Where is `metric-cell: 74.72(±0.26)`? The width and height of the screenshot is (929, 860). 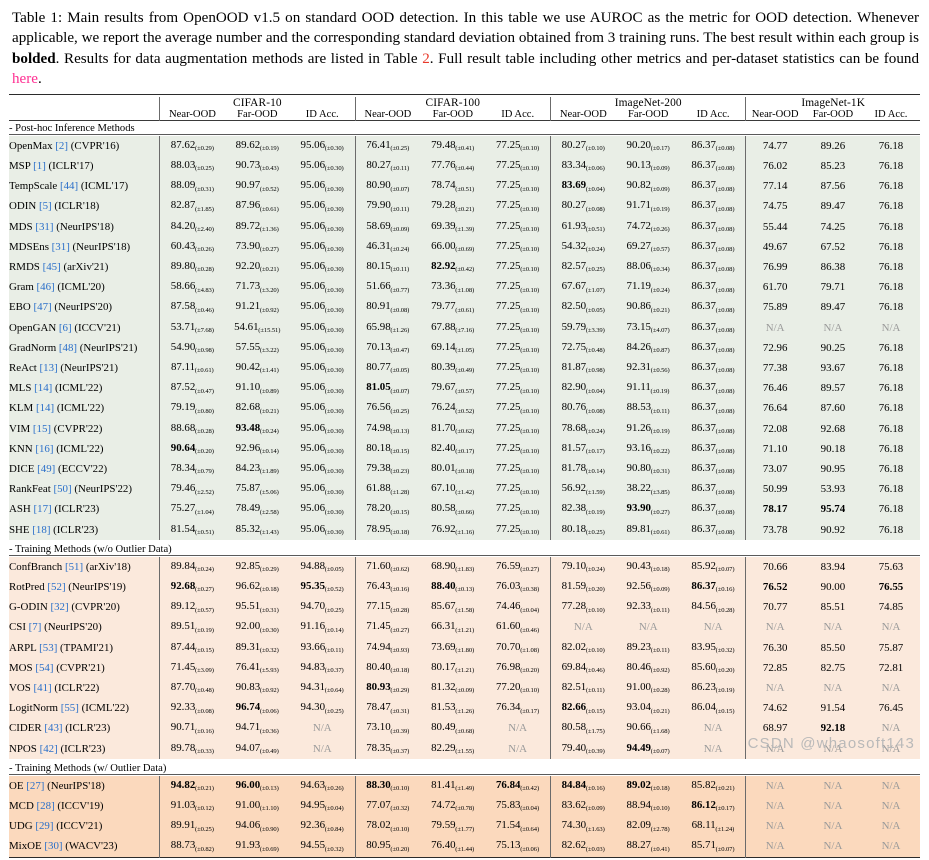
metric-cell: 74.72(±0.26) is located at coordinates (648, 226).